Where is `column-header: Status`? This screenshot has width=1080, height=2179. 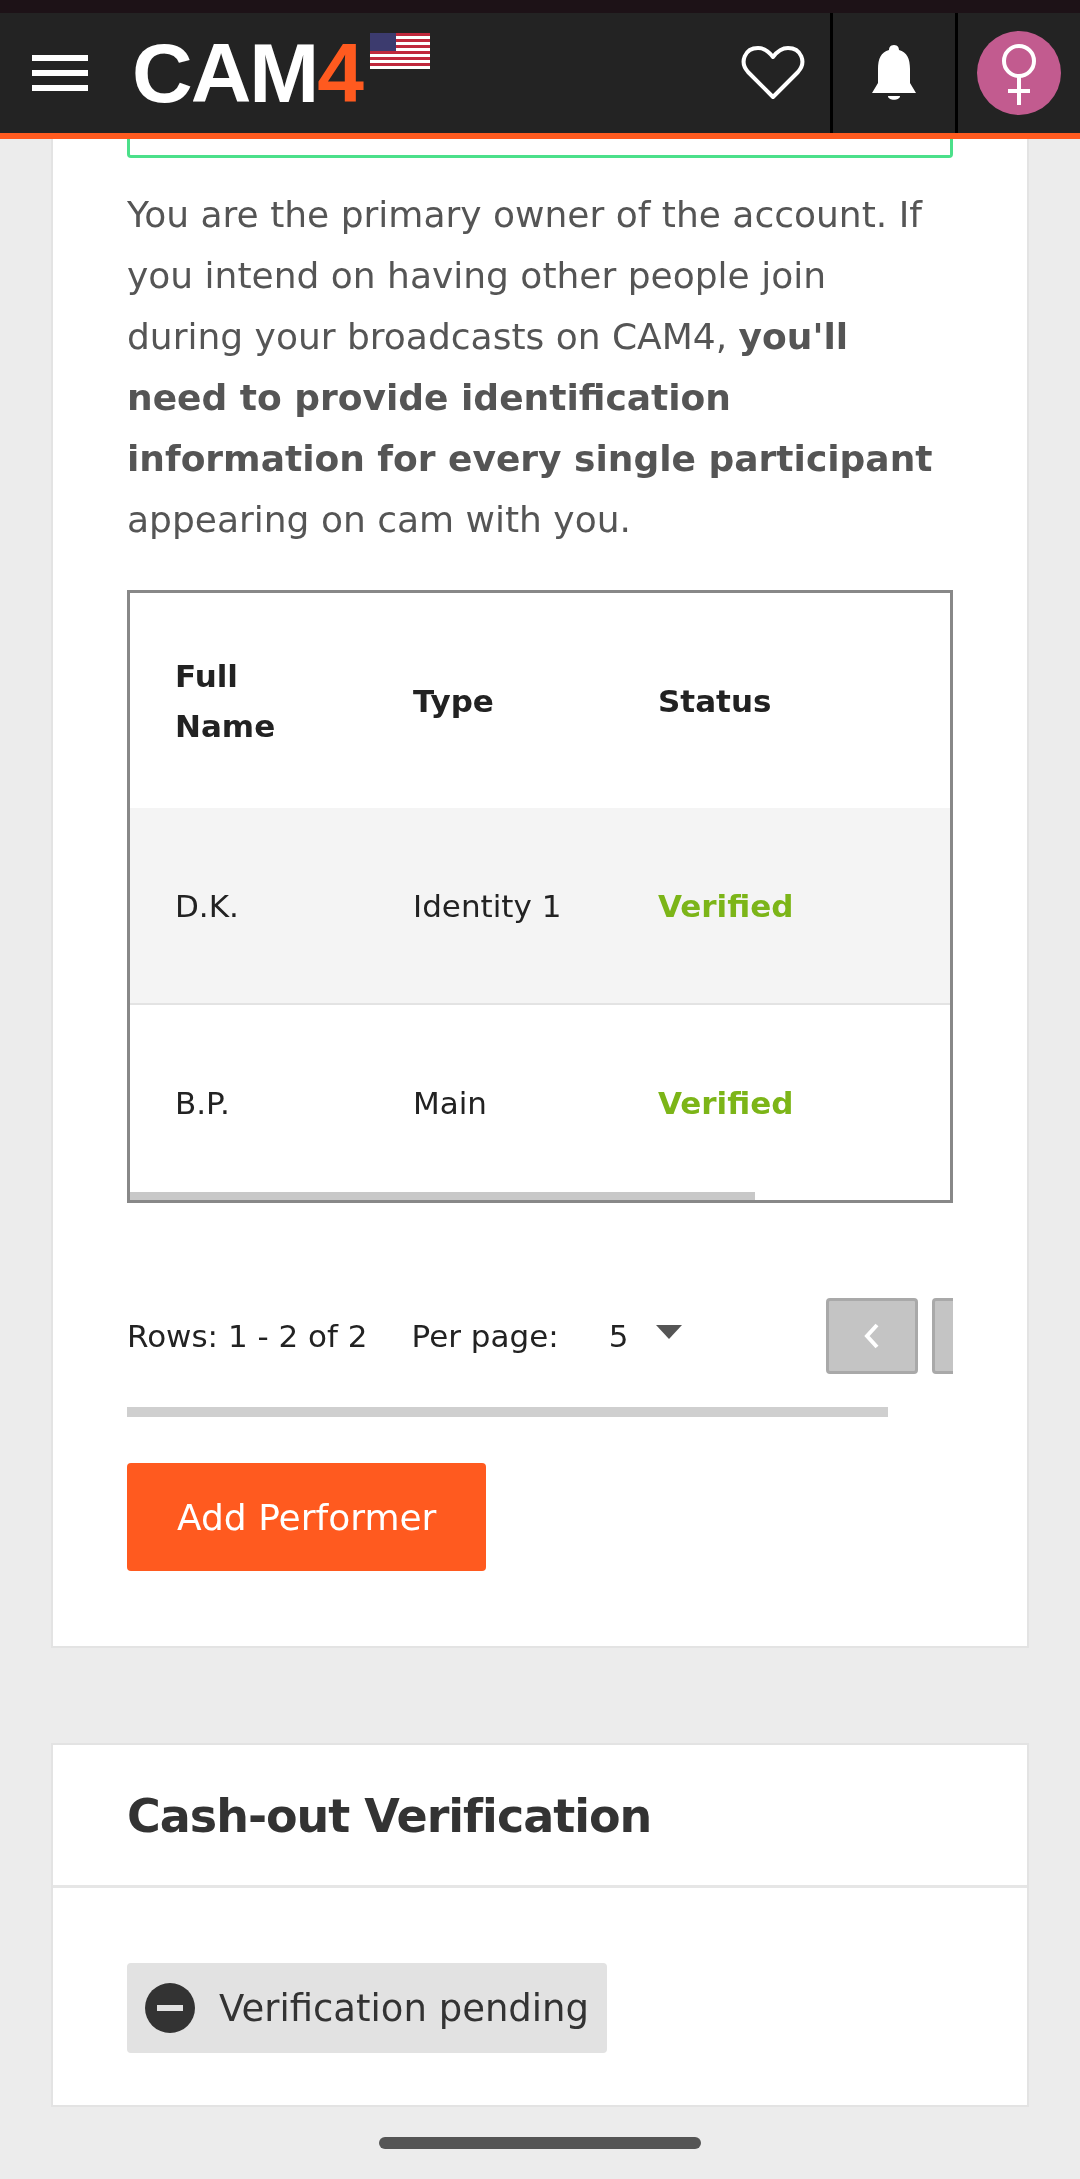 column-header: Status is located at coordinates (715, 701).